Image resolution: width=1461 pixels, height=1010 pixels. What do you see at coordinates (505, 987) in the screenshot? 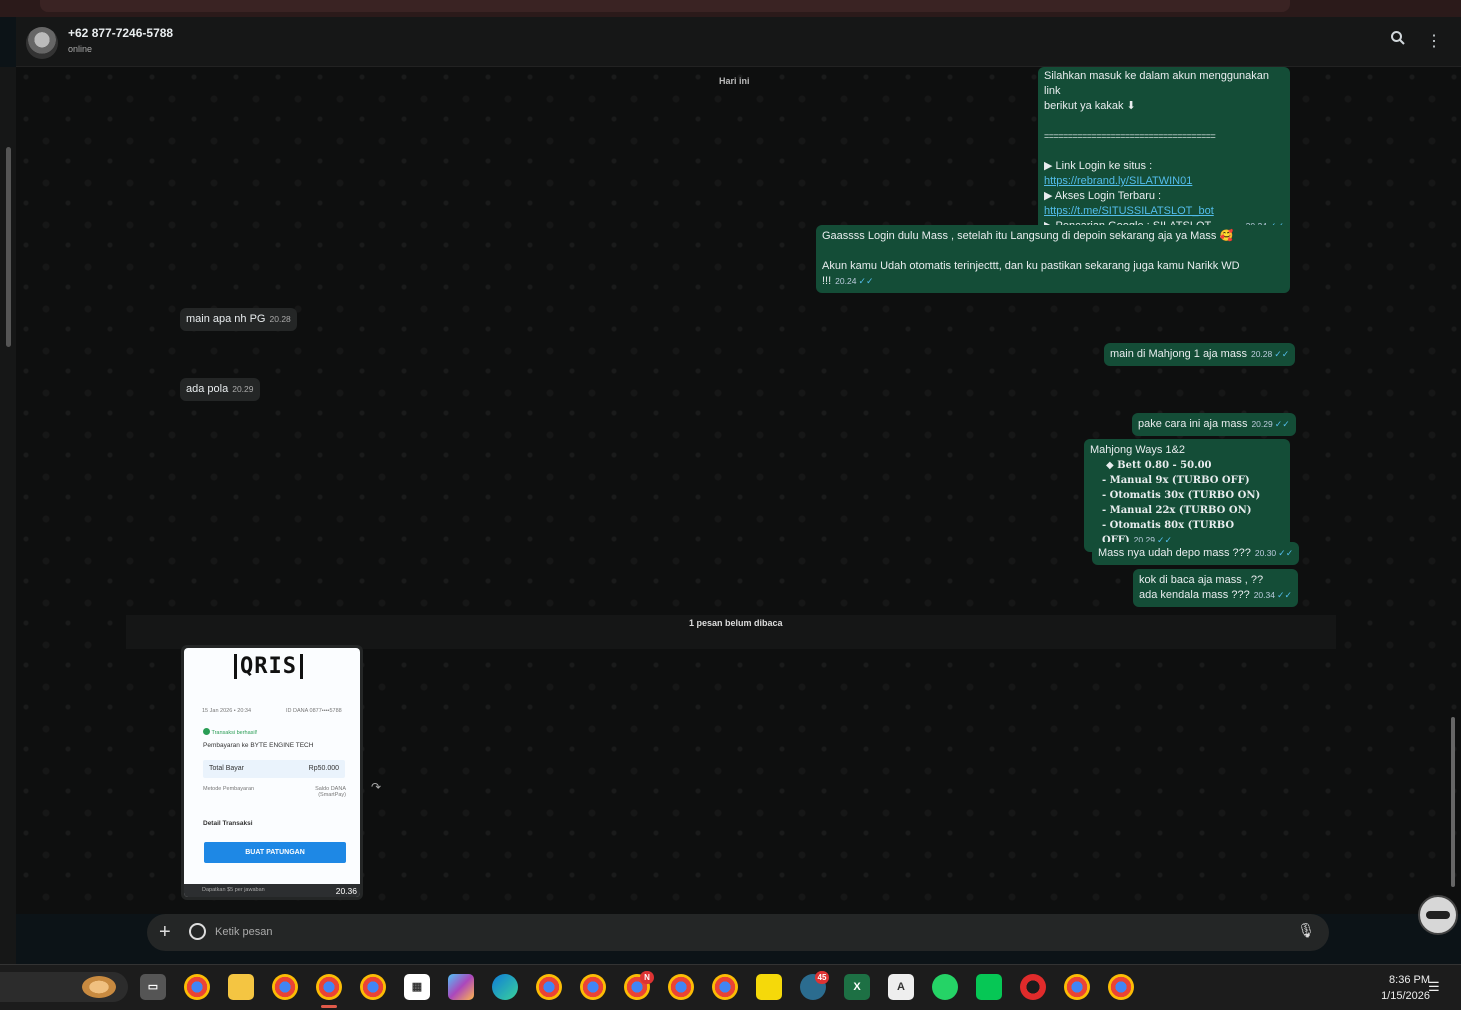
I see `edge-icon` at bounding box center [505, 987].